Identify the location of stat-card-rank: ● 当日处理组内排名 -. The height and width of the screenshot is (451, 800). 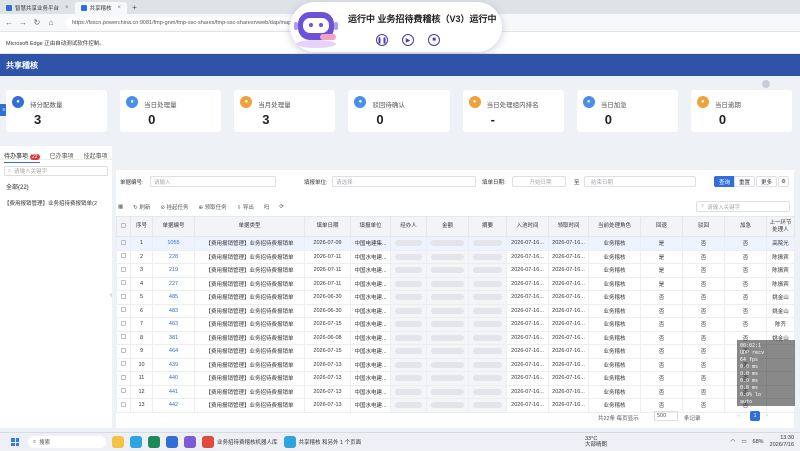
(513, 111).